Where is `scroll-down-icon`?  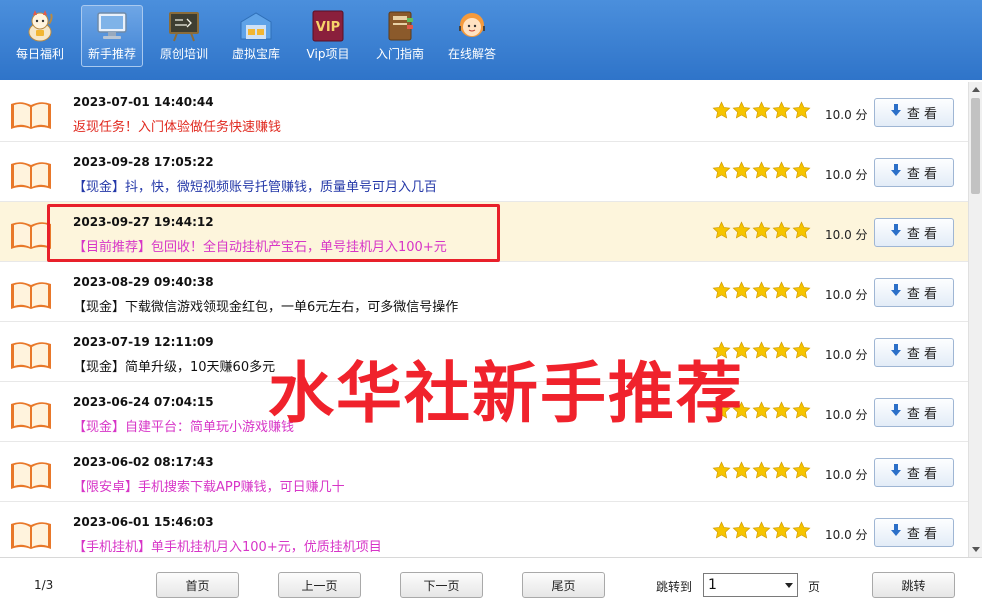 scroll-down-icon is located at coordinates (975, 550).